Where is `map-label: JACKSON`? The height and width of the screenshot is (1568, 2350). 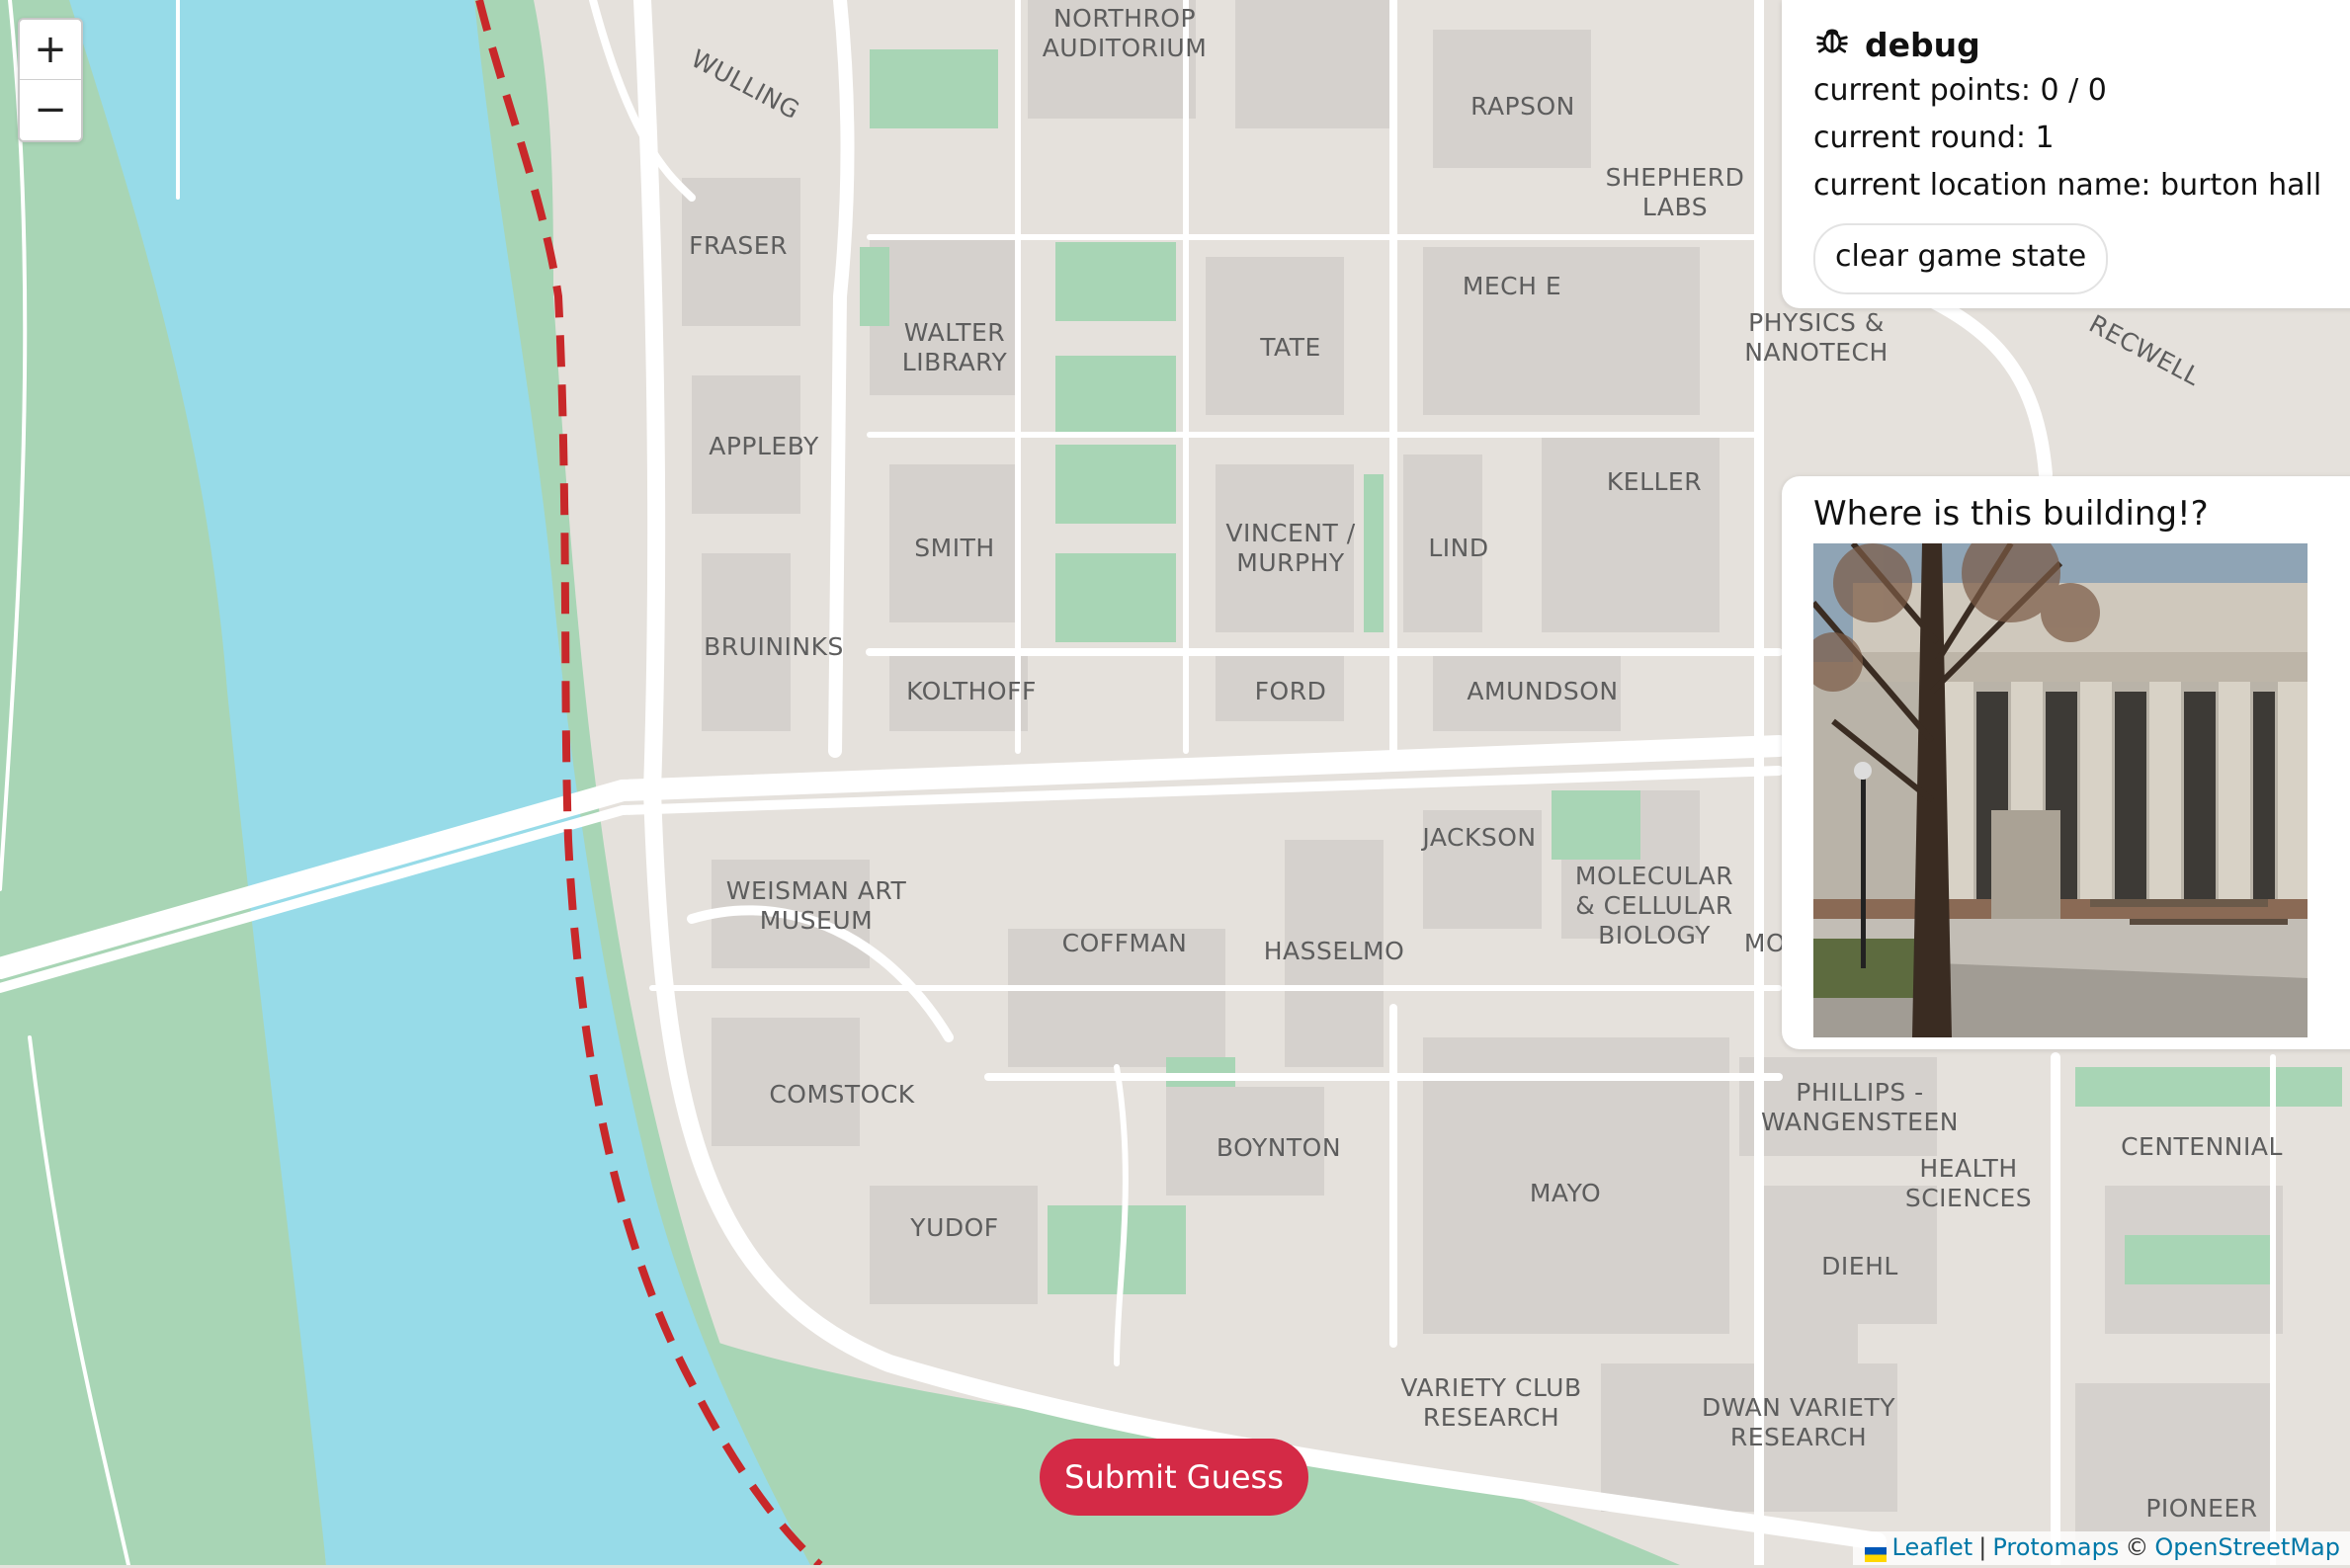
map-label: JACKSON is located at coordinates (1479, 838).